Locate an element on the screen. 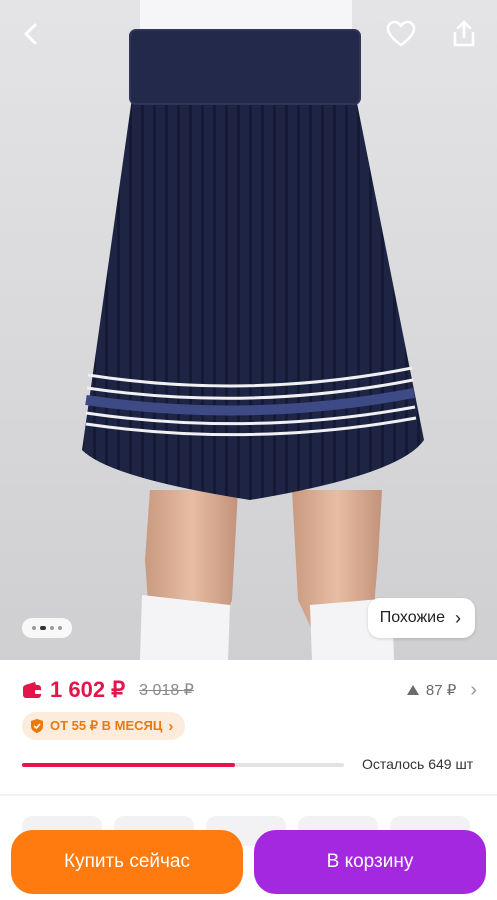  price-row: 1 602 ₽ 3 018 ₽ 87 ₽ › is located at coordinates (249, 690).